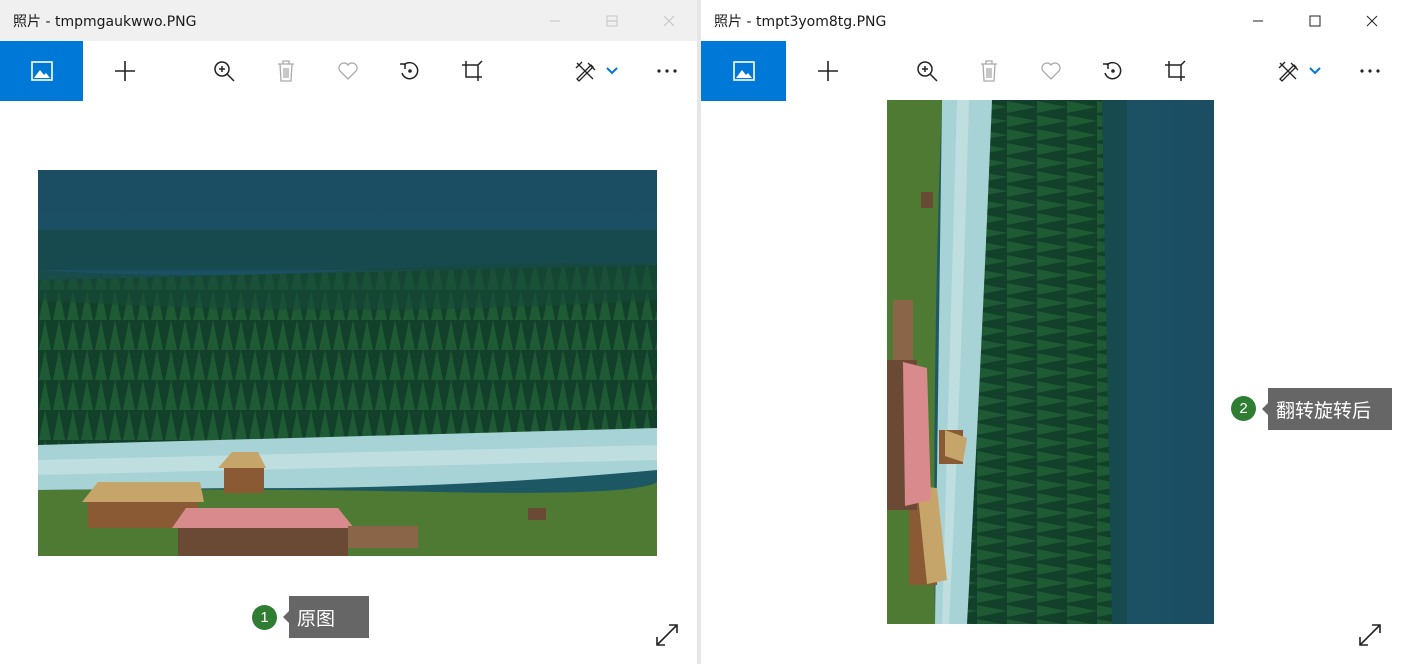  What do you see at coordinates (1327, 409) in the screenshot?
I see `callout-label: 翻转旋转后` at bounding box center [1327, 409].